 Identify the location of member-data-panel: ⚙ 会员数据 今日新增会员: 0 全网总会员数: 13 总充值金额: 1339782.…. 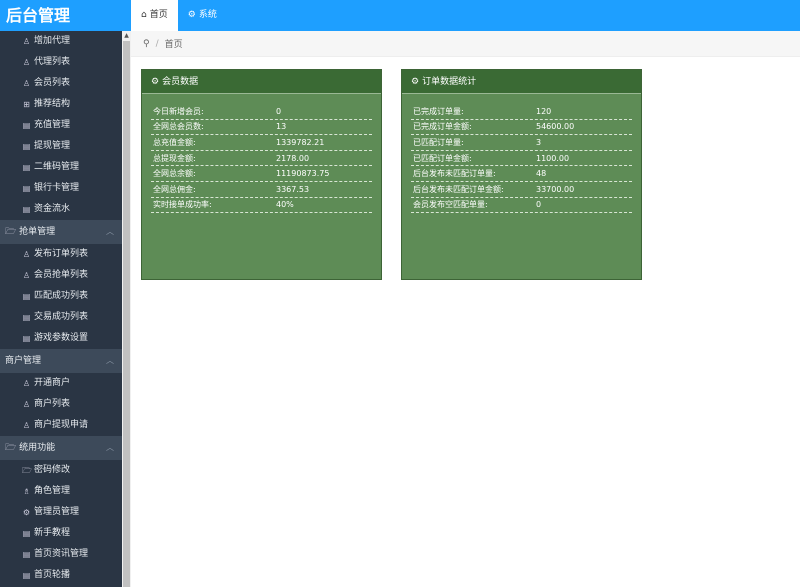
(261, 174).